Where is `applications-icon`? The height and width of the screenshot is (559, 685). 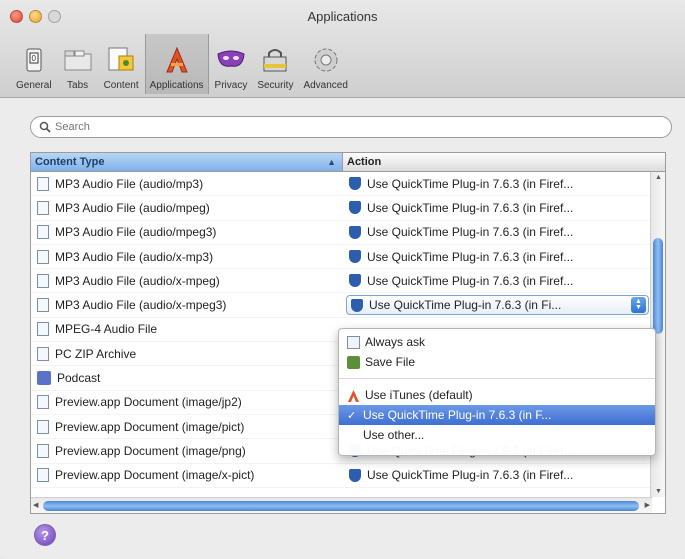 applications-icon is located at coordinates (177, 60).